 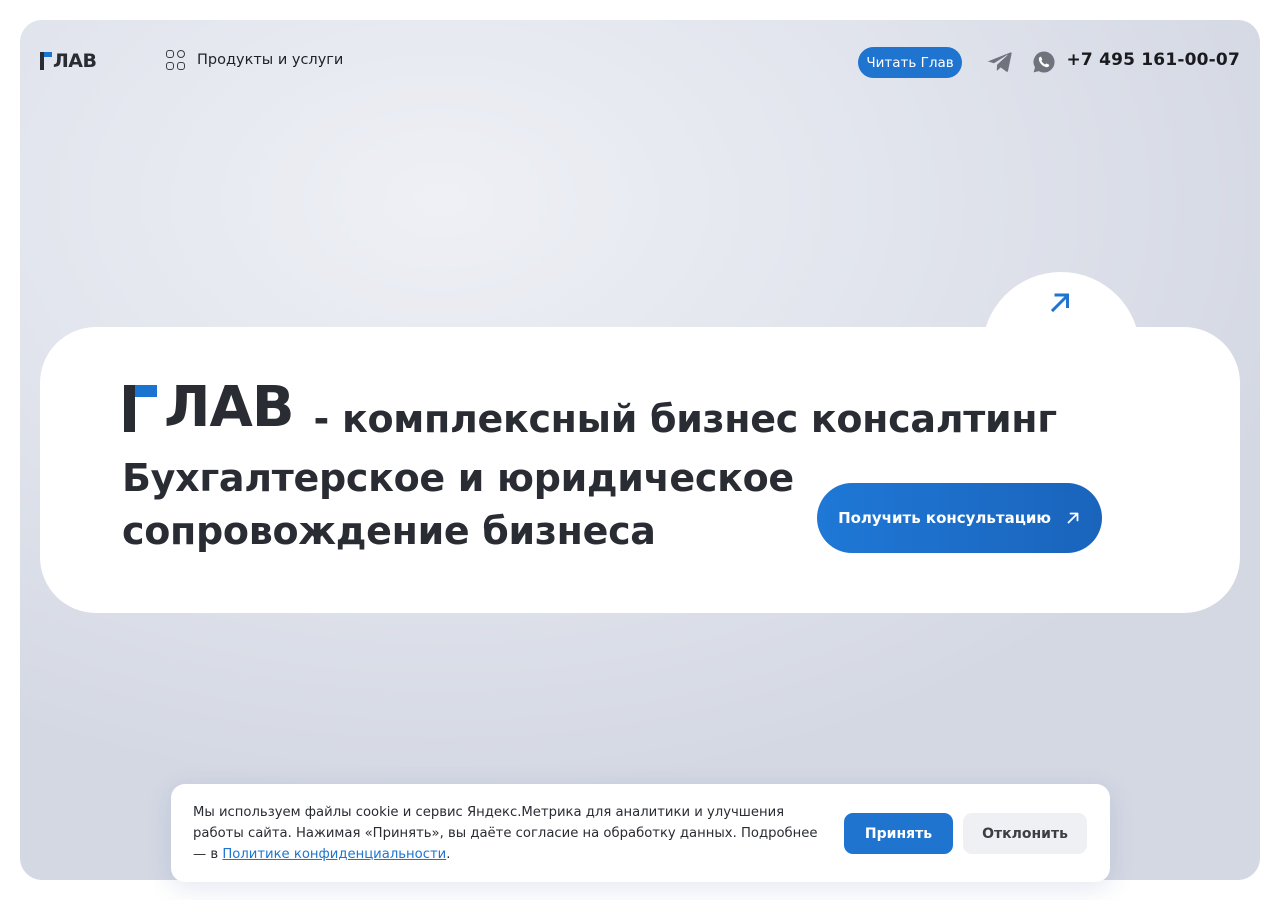 I want to click on privacy-policy-link: Политике конфиденциальности, so click(x=334, y=854).